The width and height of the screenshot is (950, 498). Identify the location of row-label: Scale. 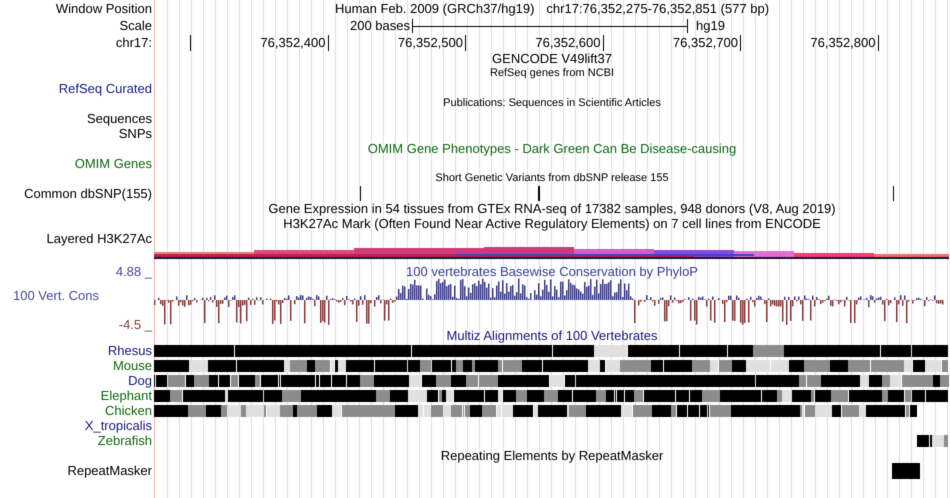
(135, 25).